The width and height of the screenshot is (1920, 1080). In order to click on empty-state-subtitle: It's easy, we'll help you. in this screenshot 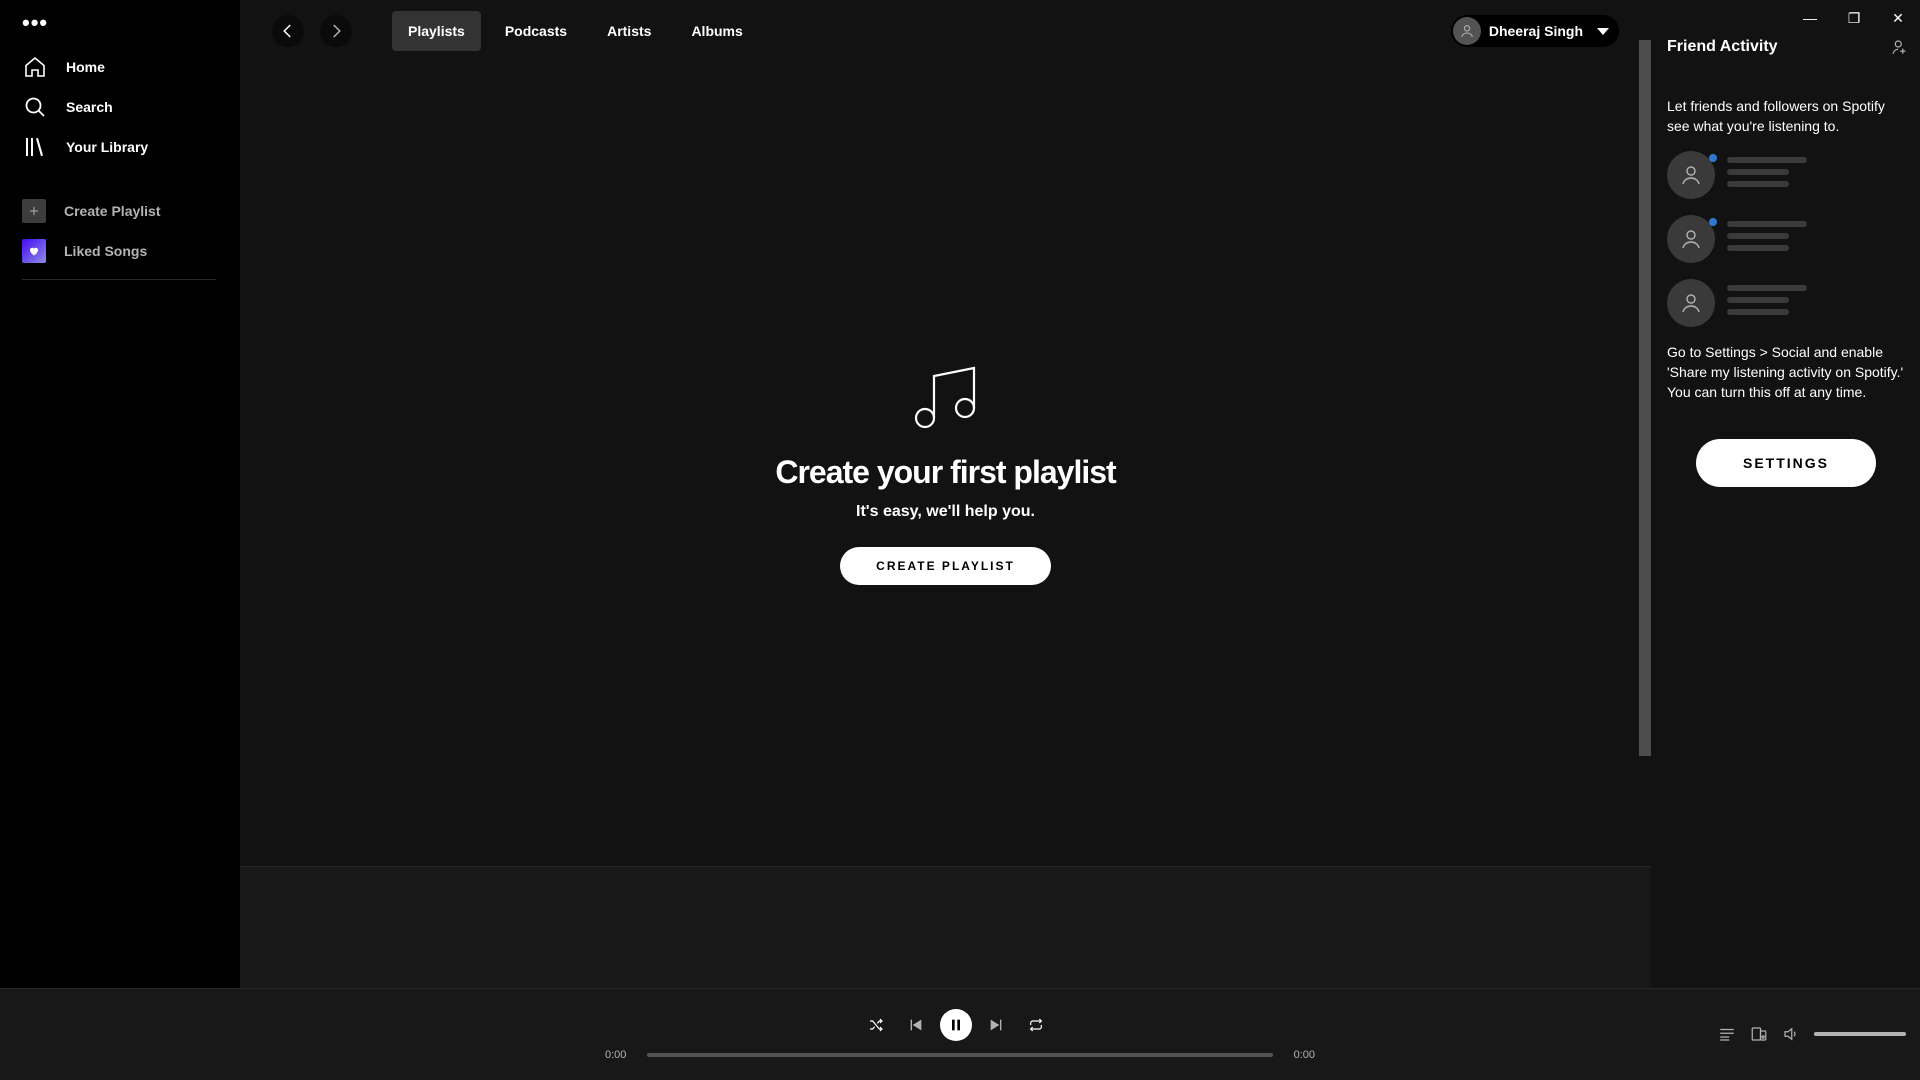, I will do `click(945, 511)`.